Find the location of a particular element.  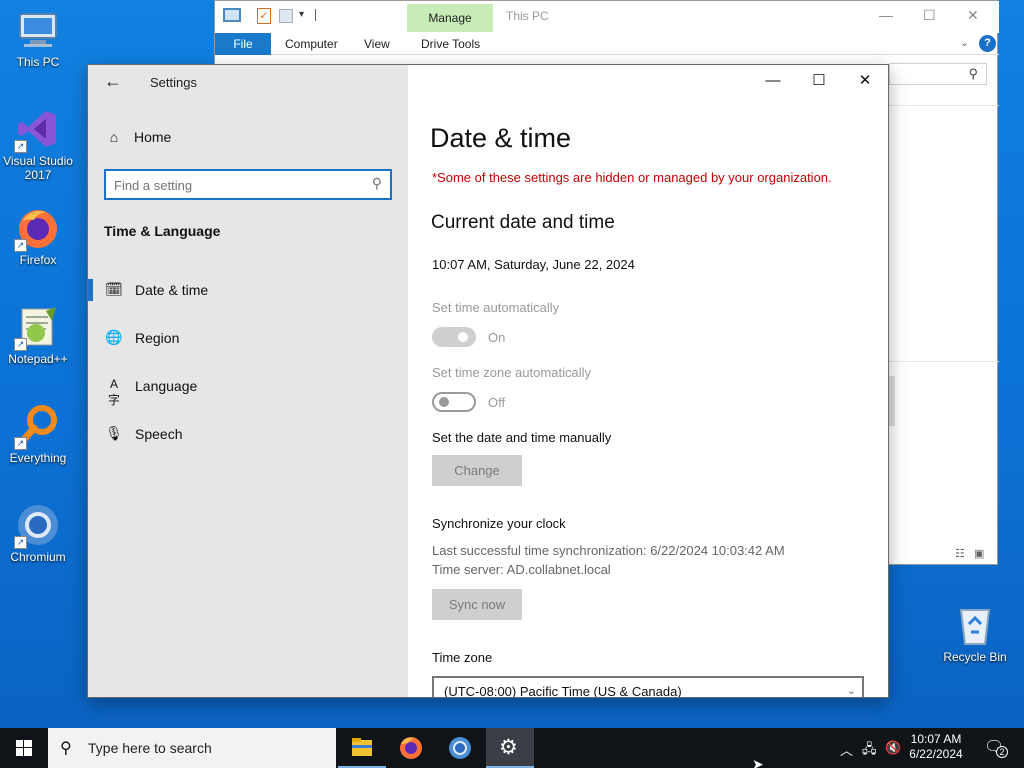

desktop-icon-everything: ↗ Everything is located at coordinates (38, 434).